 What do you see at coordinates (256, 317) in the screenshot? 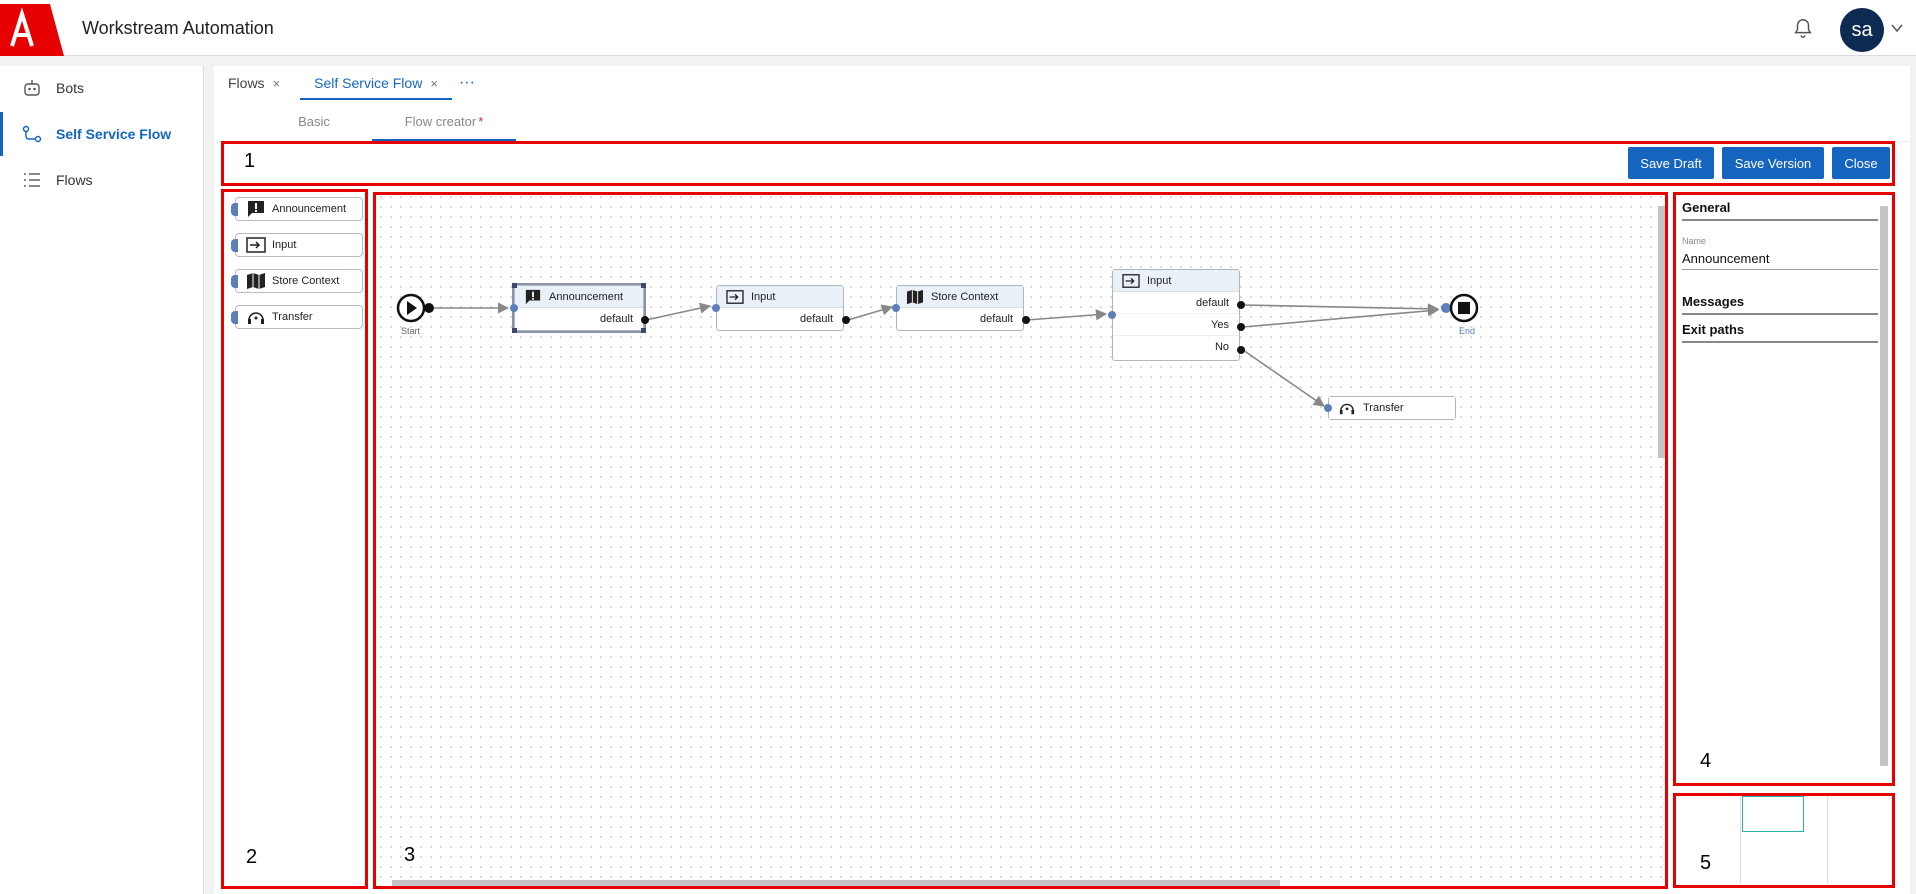
I see `transfer-icon` at bounding box center [256, 317].